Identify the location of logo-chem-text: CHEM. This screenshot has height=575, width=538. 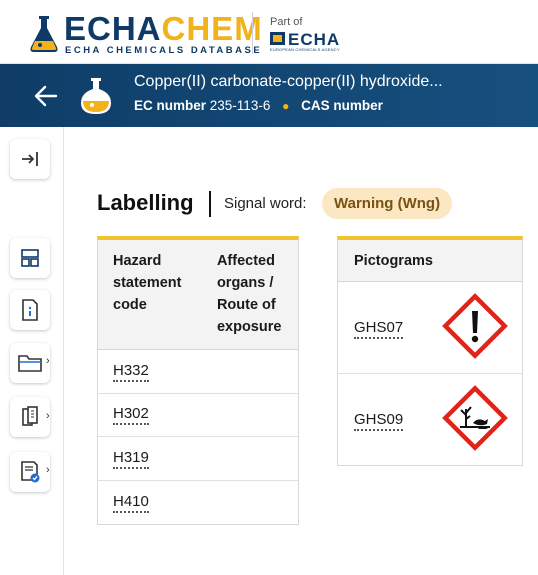
(212, 28).